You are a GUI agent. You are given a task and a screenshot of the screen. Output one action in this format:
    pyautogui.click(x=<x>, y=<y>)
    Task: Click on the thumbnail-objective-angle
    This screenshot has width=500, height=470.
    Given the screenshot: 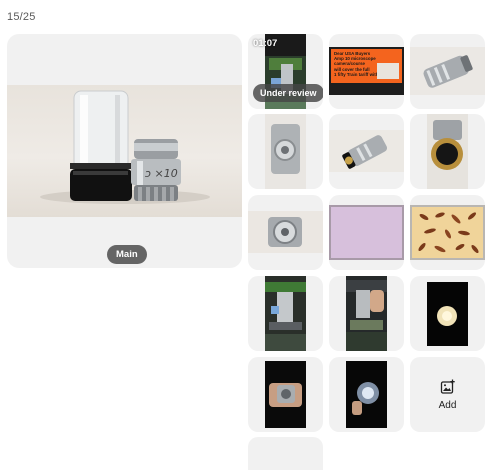 What is the action you would take?
    pyautogui.click(x=366, y=151)
    